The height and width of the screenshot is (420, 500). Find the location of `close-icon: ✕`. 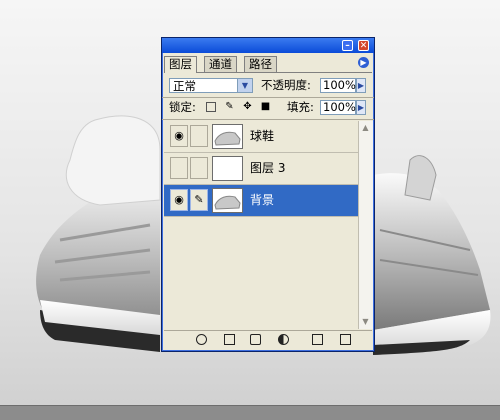

close-icon: ✕ is located at coordinates (363, 45).